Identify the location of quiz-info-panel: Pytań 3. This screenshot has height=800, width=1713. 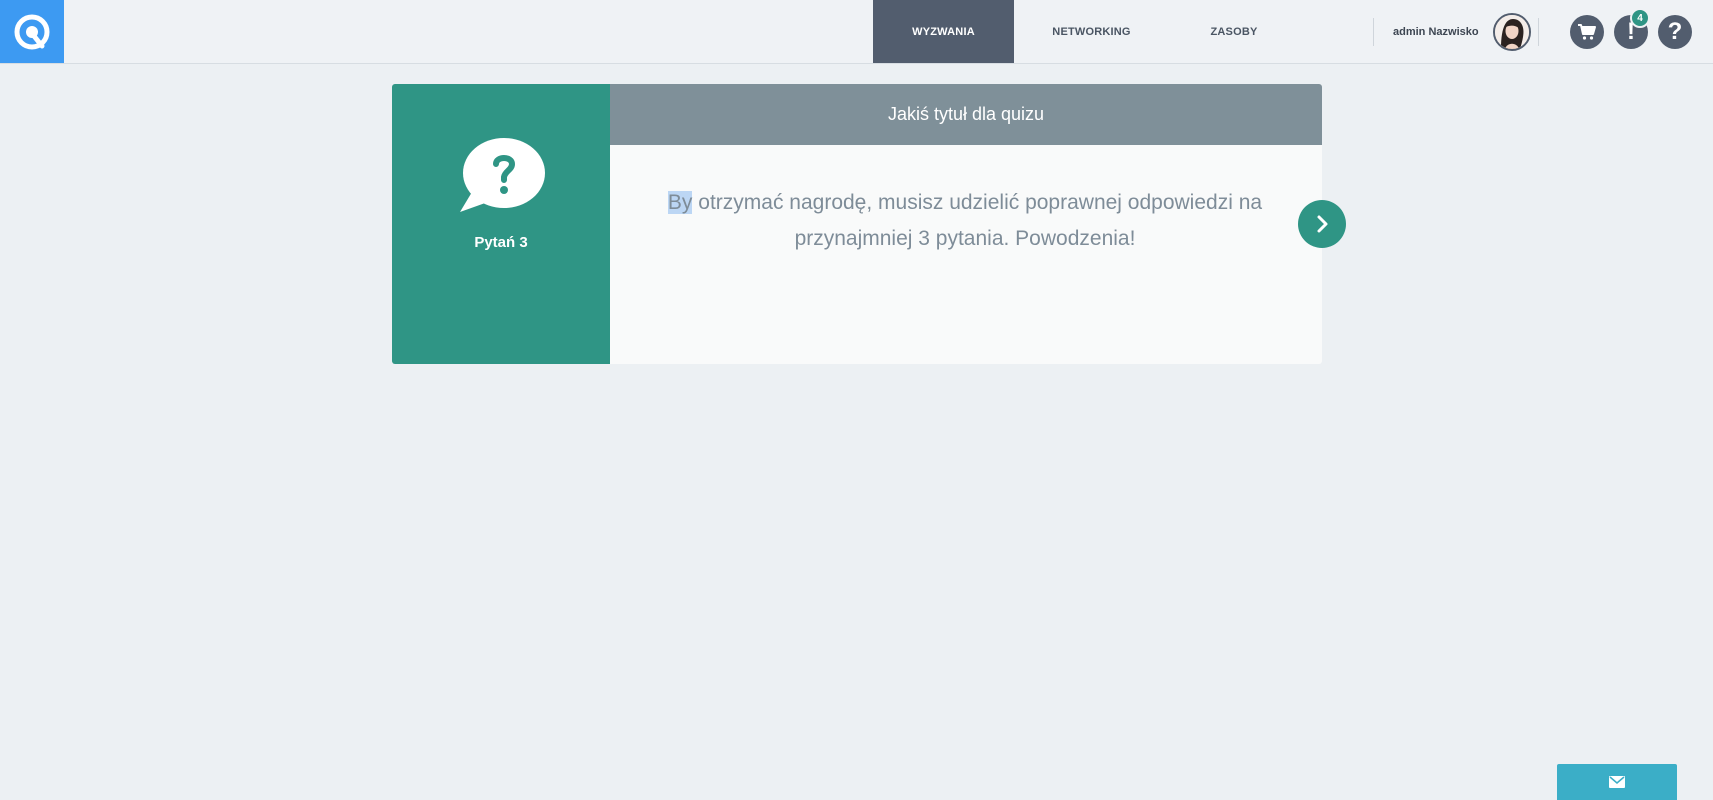
(501, 224).